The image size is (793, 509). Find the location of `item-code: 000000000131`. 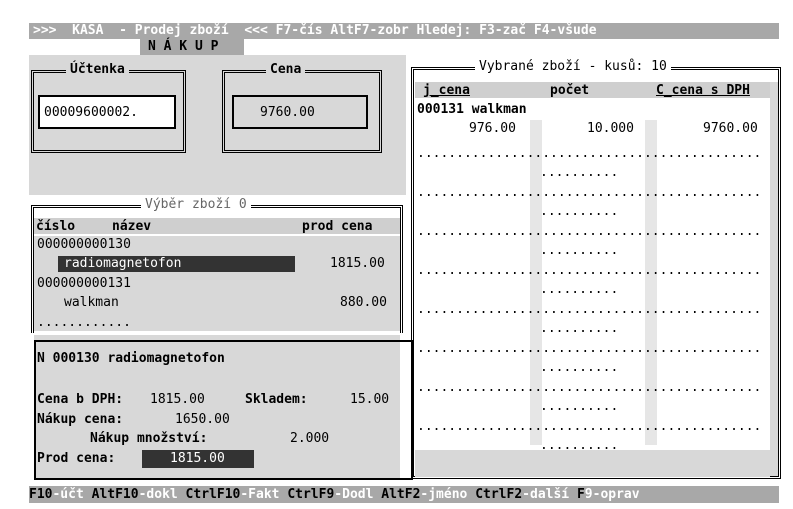

item-code: 000000000131 is located at coordinates (84, 283).